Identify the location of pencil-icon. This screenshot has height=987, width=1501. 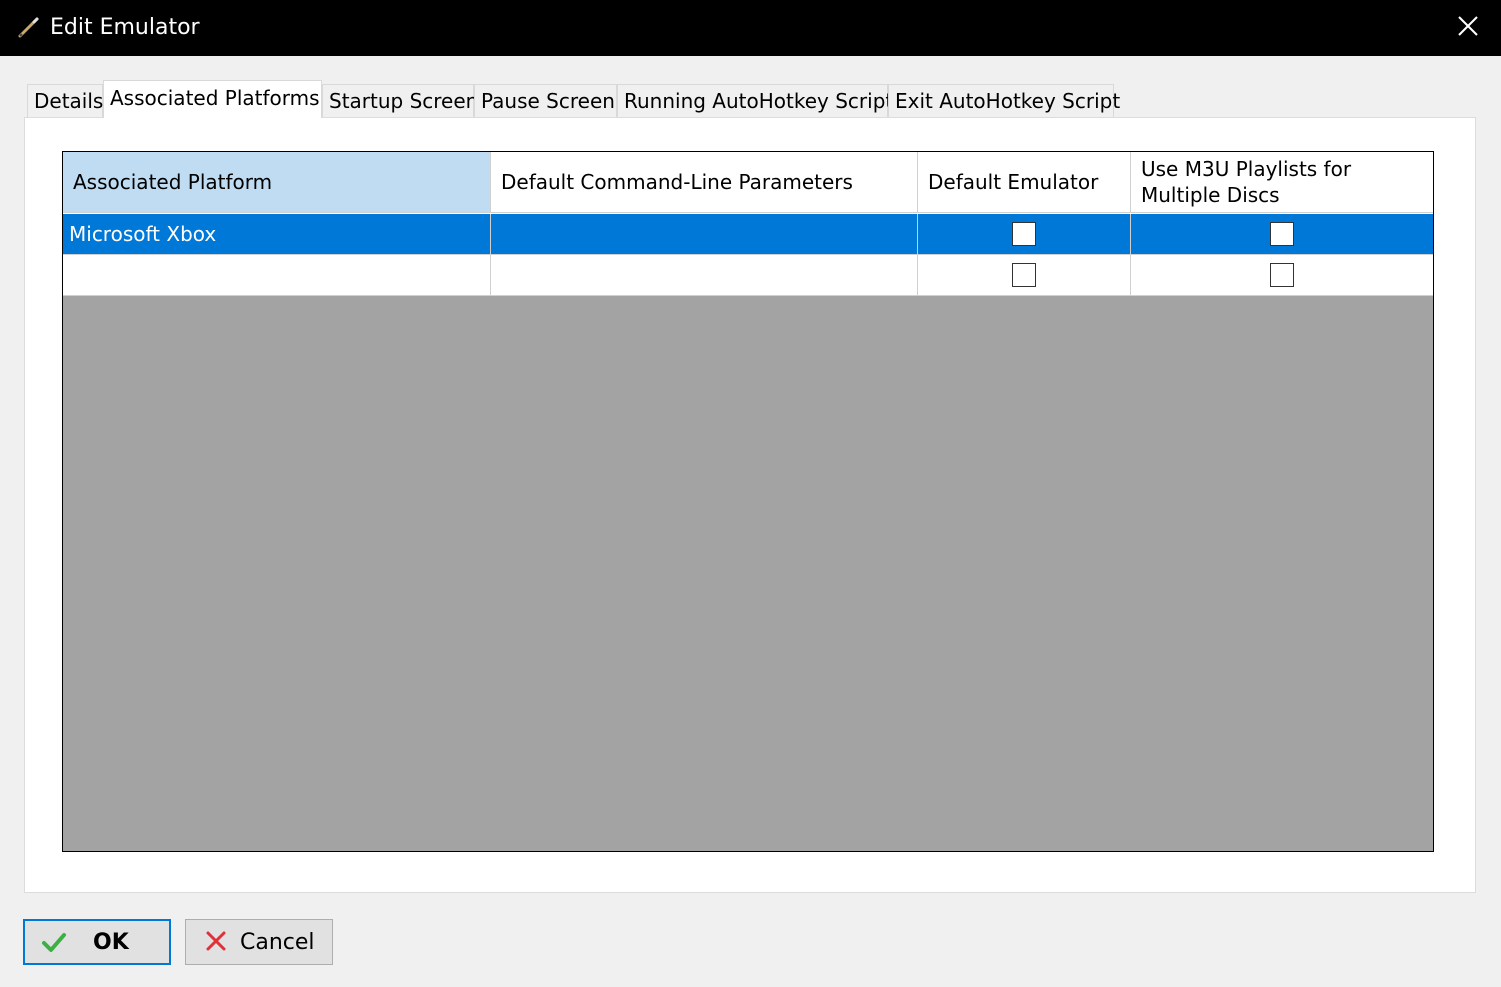
(29, 27).